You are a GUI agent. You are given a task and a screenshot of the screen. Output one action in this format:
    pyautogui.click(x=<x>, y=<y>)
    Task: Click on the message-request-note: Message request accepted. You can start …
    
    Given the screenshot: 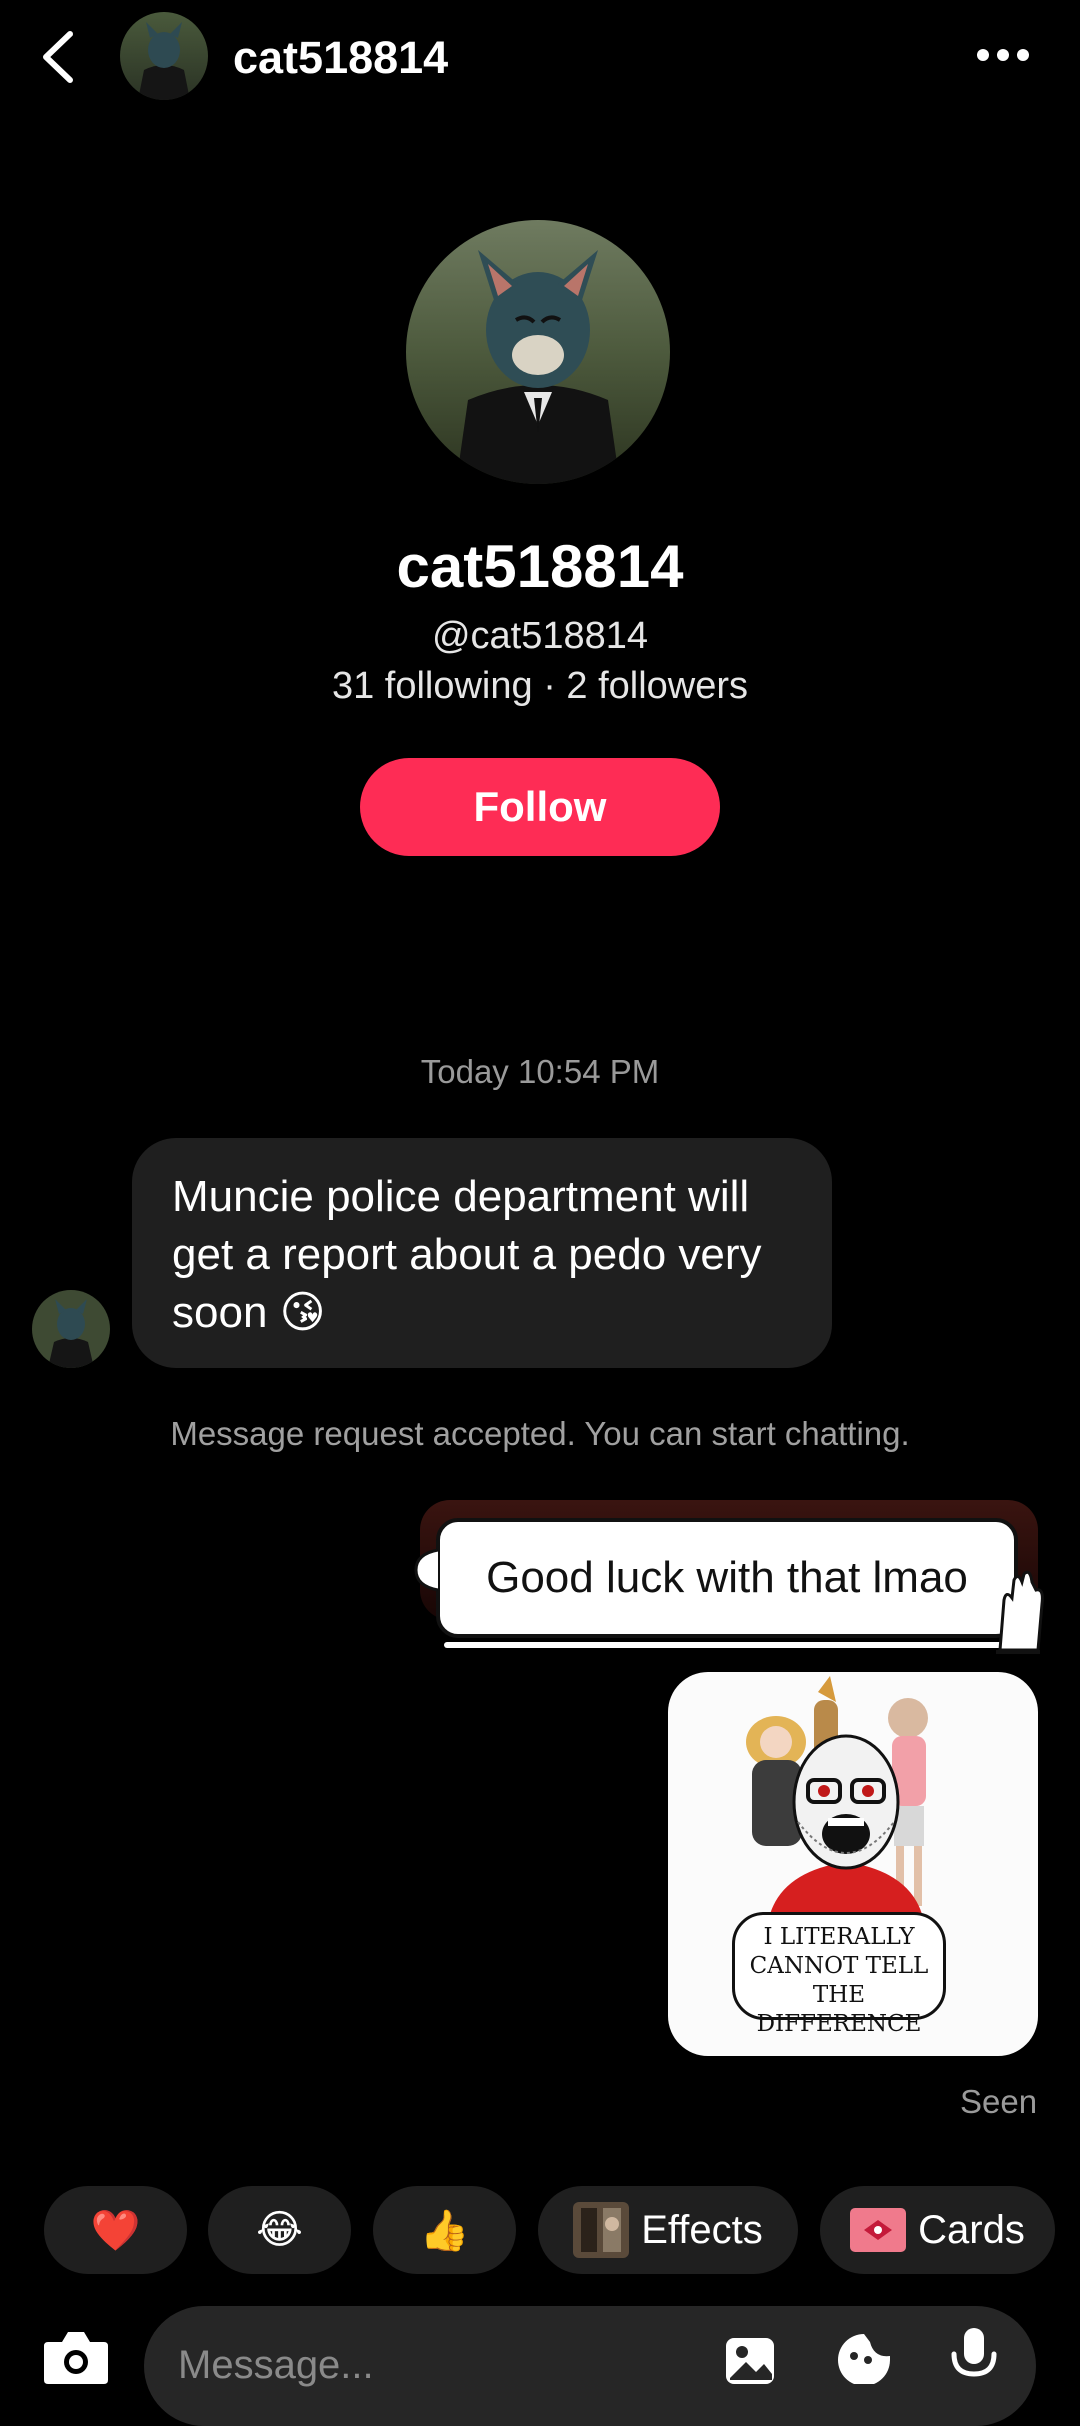 What is the action you would take?
    pyautogui.click(x=540, y=1433)
    